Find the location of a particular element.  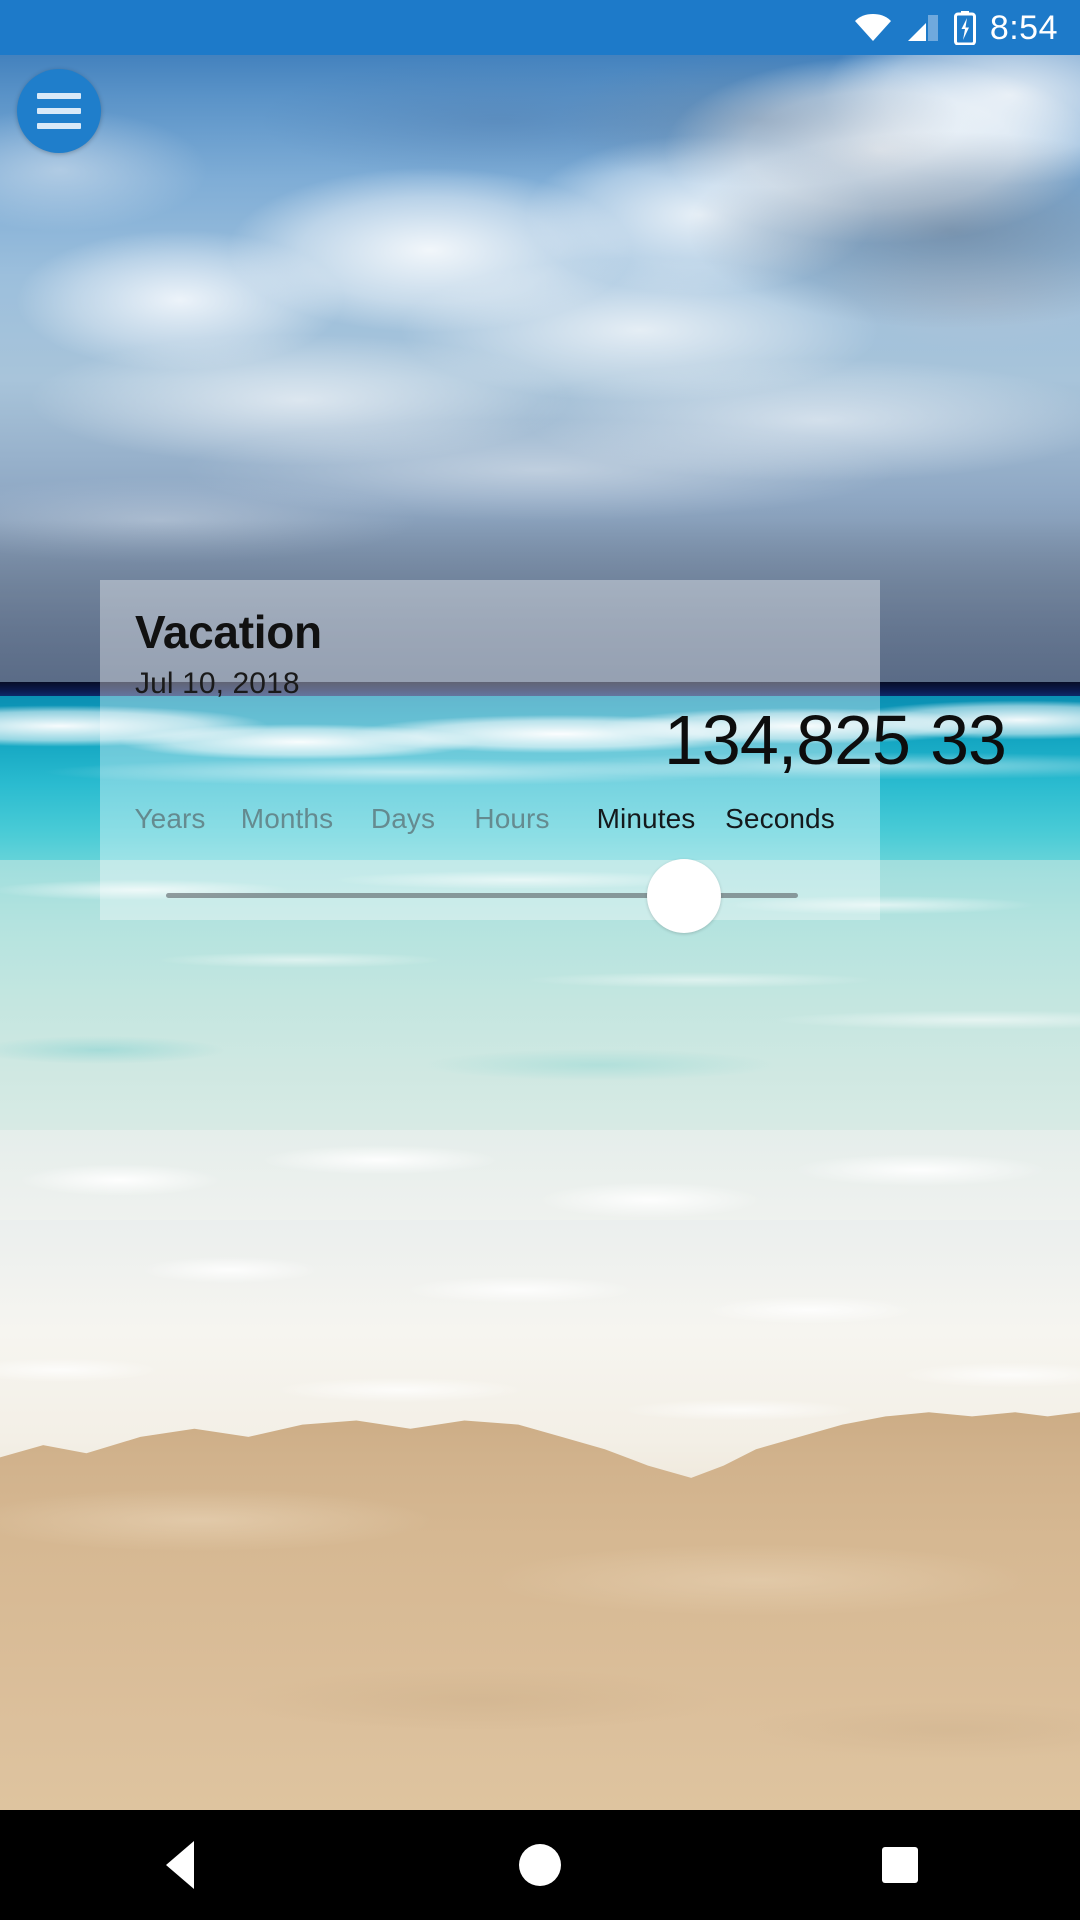

countdown-label-seconds: Seconds is located at coordinates (780, 819).